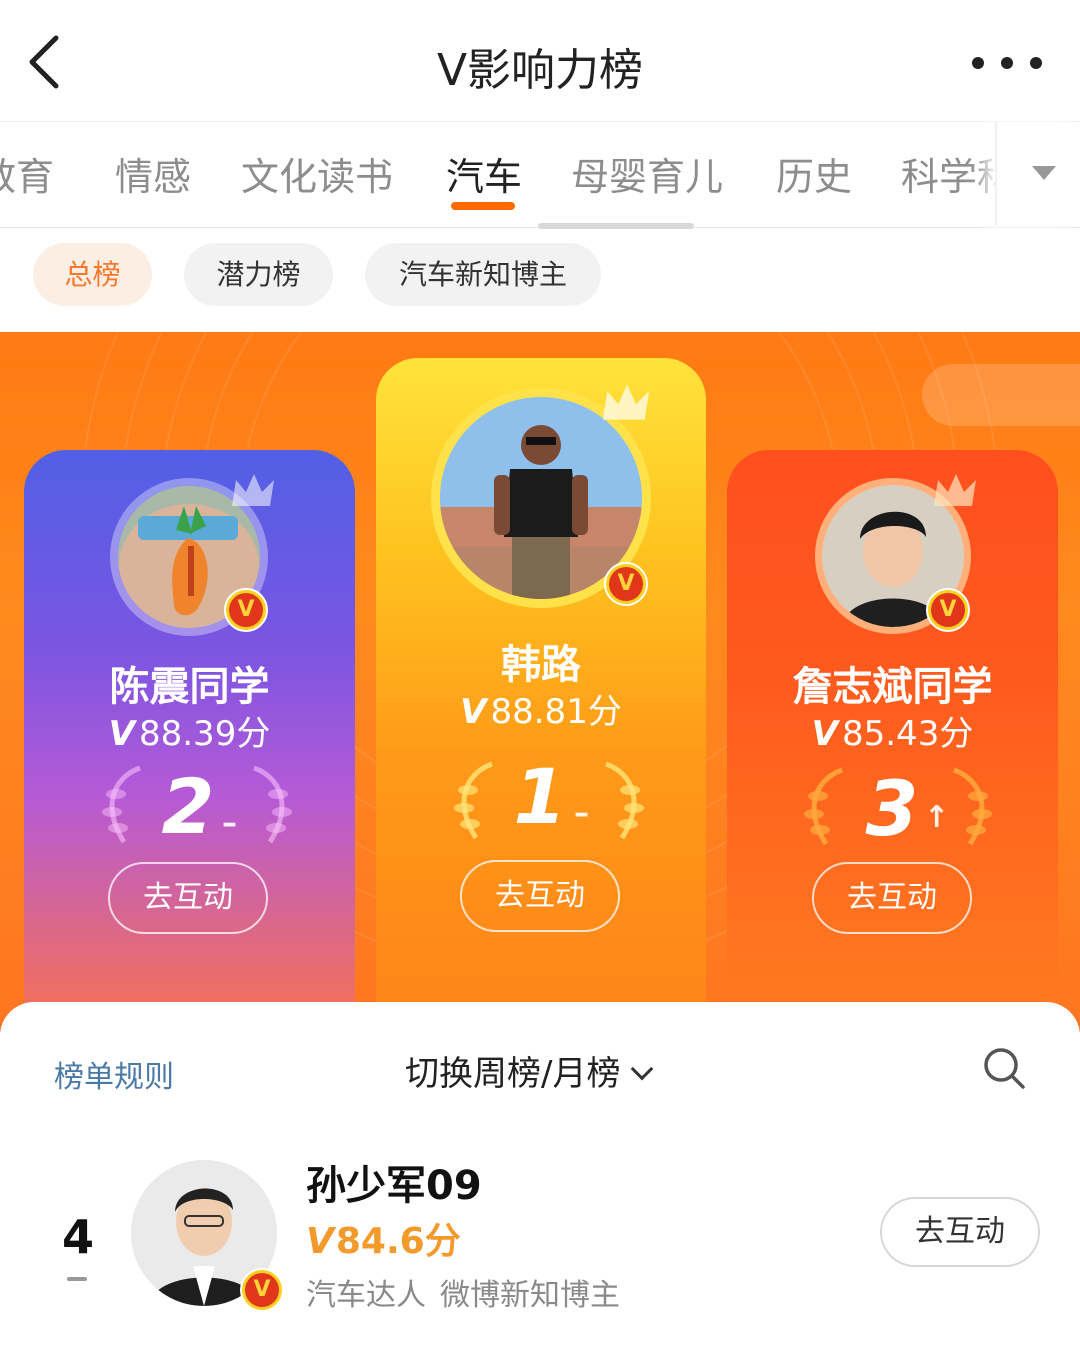 Image resolution: width=1080 pixels, height=1361 pixels. Describe the element at coordinates (153, 173) in the screenshot. I see `tab-emotion: 情感` at that location.